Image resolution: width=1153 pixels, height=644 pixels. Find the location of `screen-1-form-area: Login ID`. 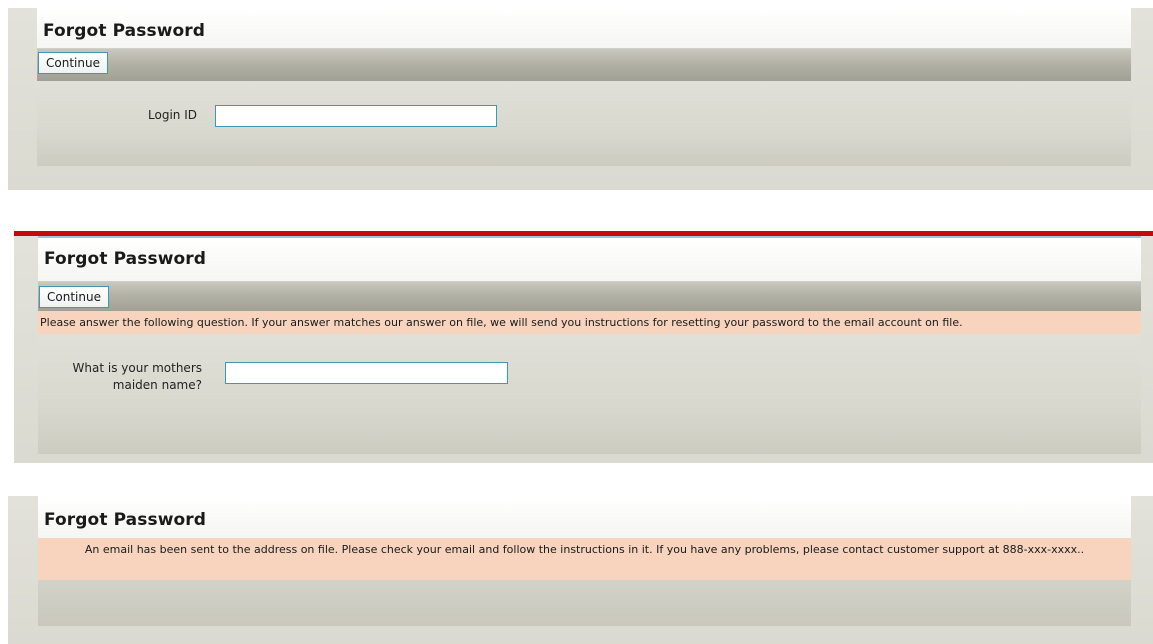

screen-1-form-area: Login ID is located at coordinates (584, 123).